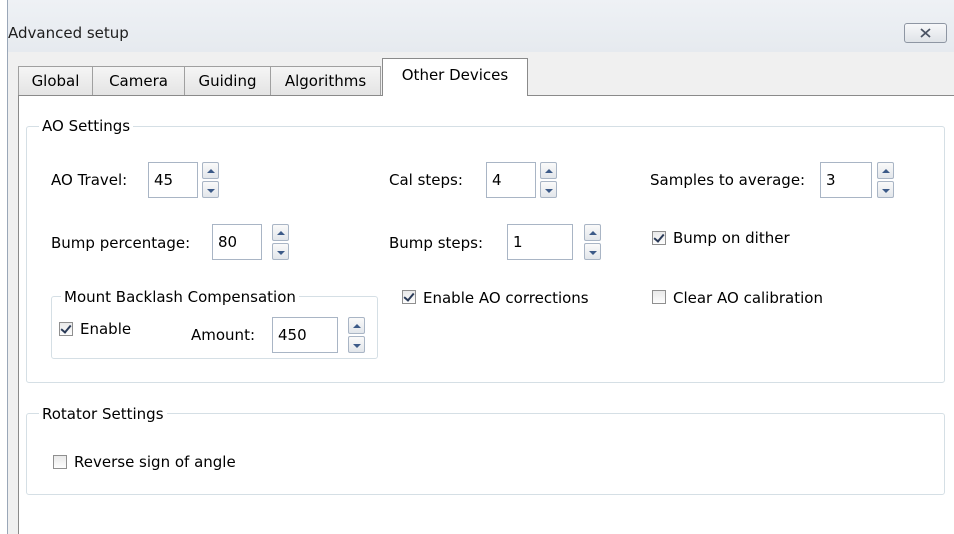 The width and height of the screenshot is (954, 534). Describe the element at coordinates (846, 180) in the screenshot. I see `samples-to-average-input: 3` at that location.